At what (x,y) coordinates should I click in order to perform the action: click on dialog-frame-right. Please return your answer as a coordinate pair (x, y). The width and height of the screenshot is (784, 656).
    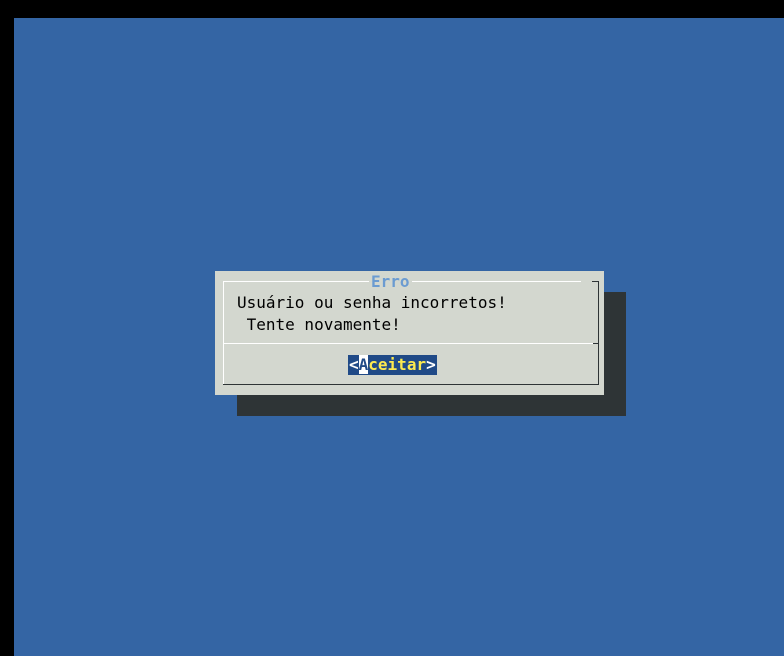
    Looking at the image, I should click on (598, 333).